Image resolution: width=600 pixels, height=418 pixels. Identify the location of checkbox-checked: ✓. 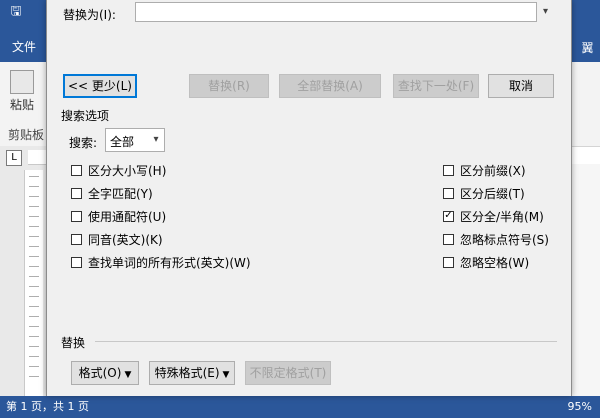
(448, 216).